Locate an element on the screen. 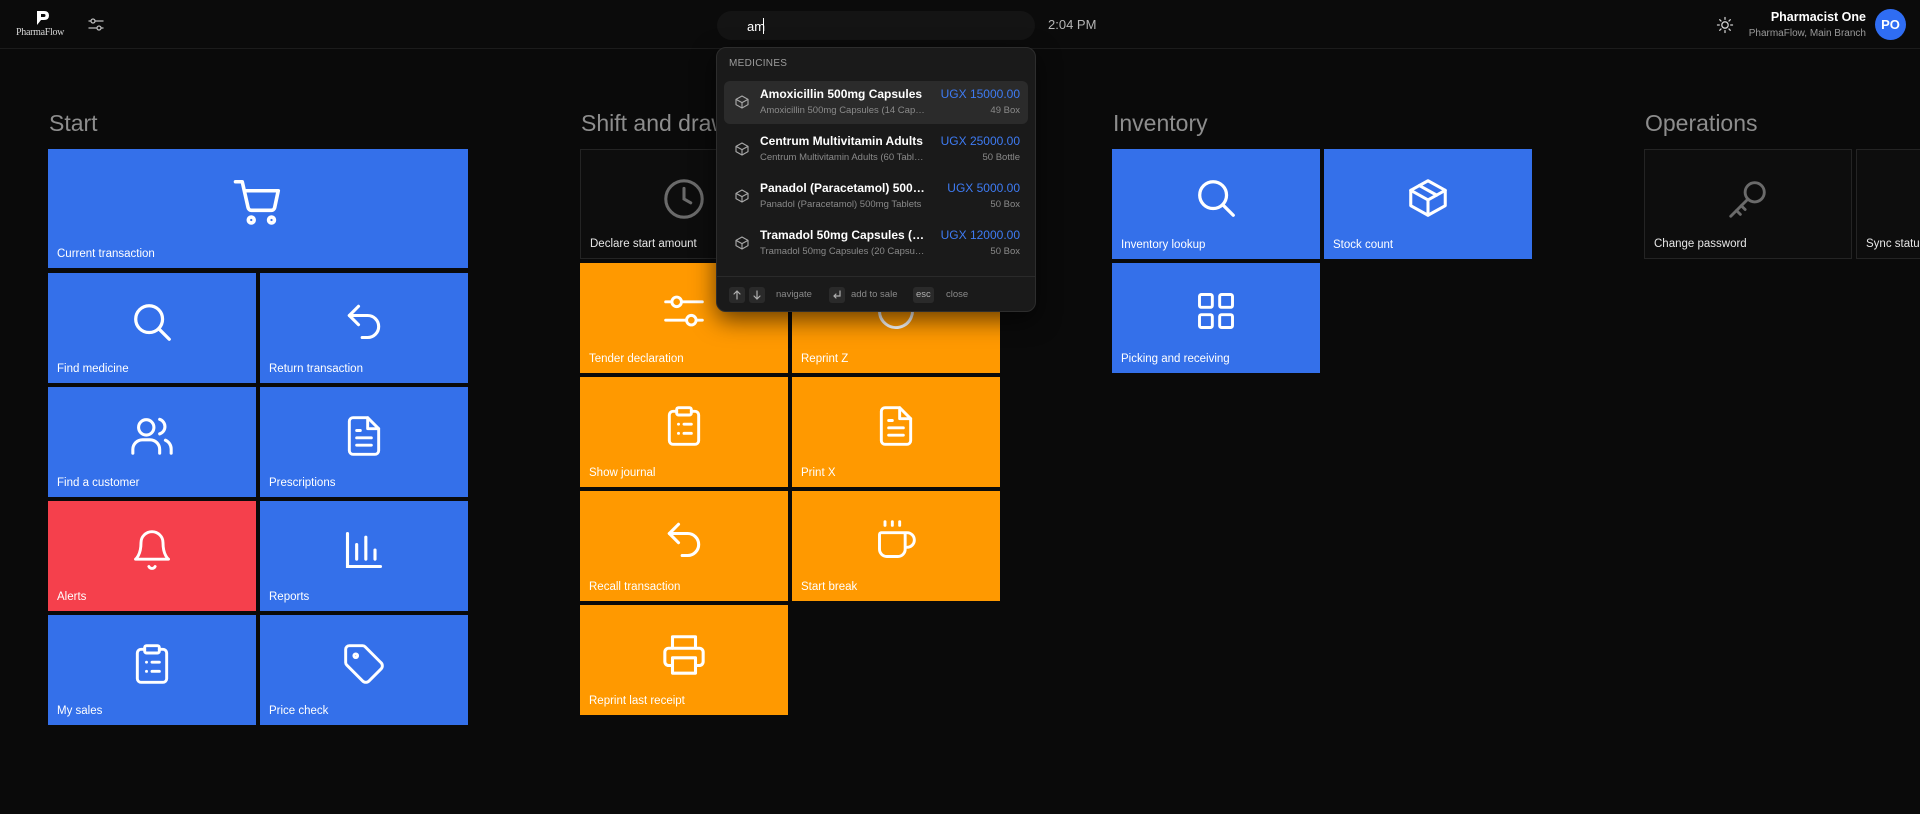  tile-find-a-customer: Find a customer is located at coordinates (152, 442).